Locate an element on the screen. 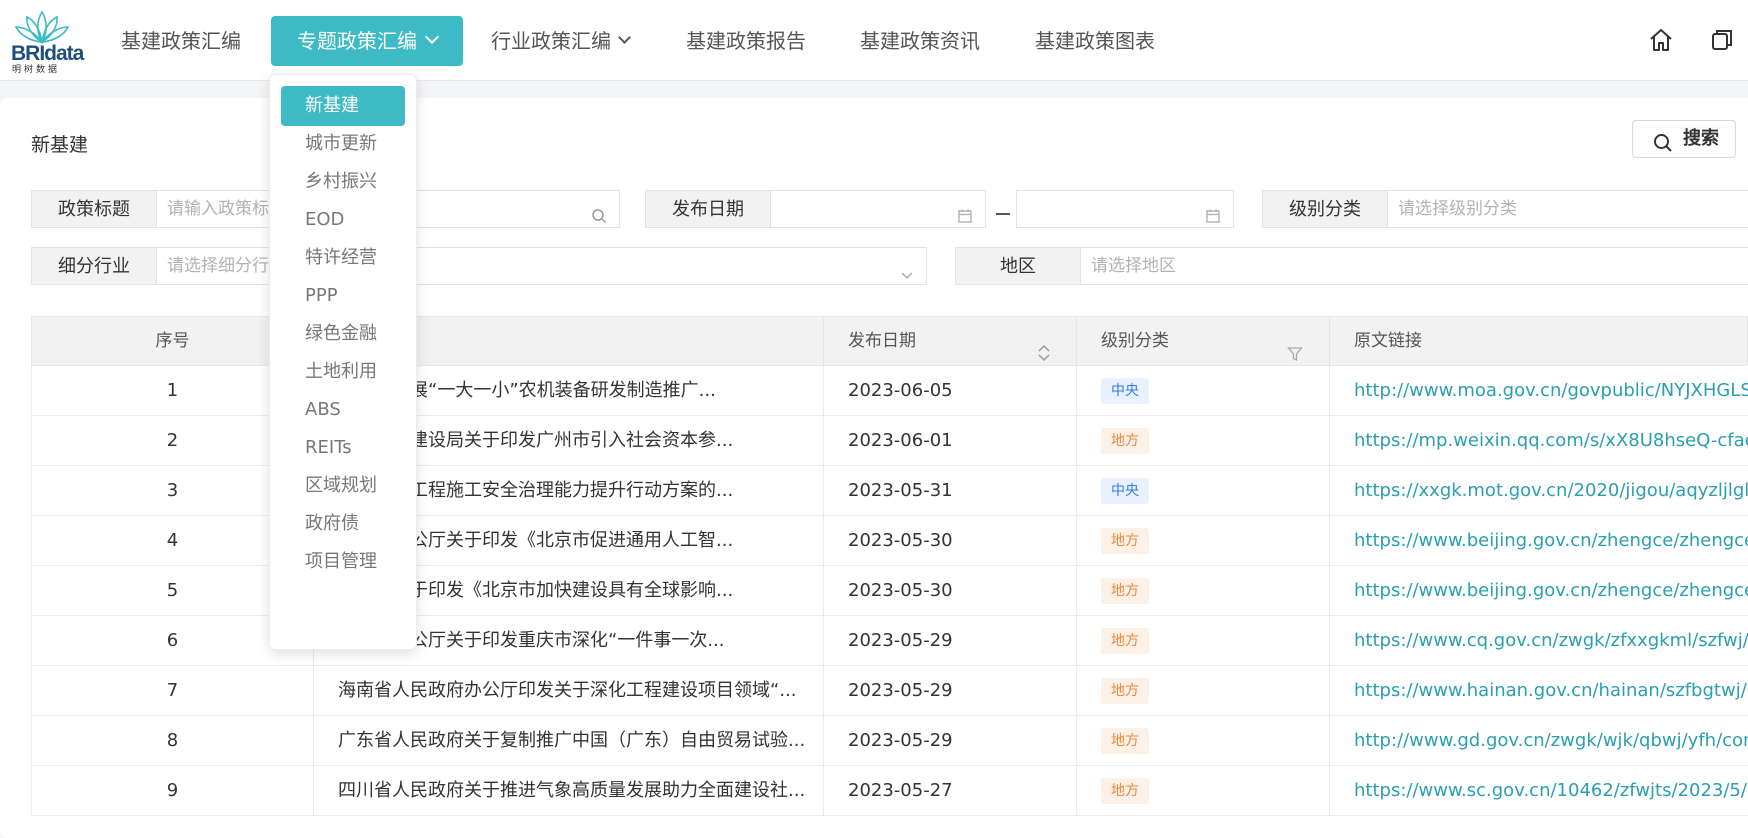 The width and height of the screenshot is (1748, 838). nav-item-label: 基建政策资讯 is located at coordinates (920, 41).